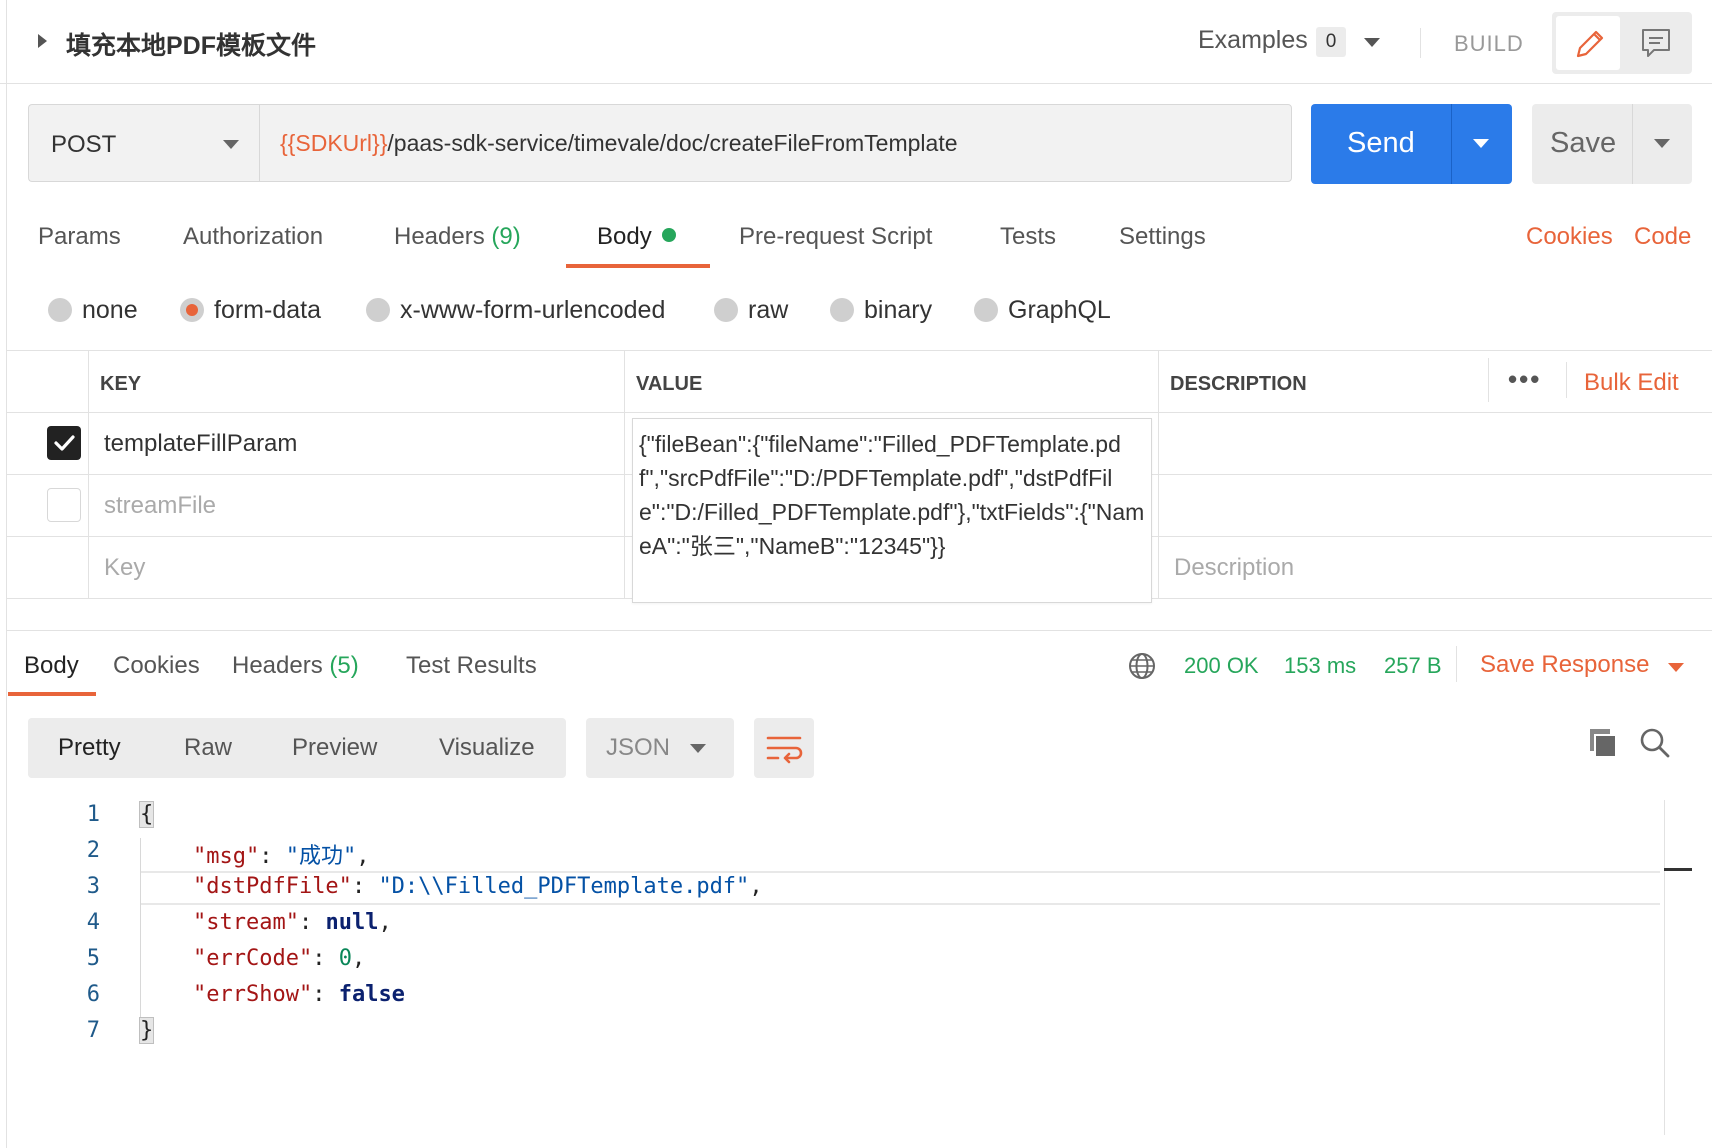 Image resolution: width=1712 pixels, height=1148 pixels. I want to click on column-header-description: DESCRIPTION, so click(1238, 384).